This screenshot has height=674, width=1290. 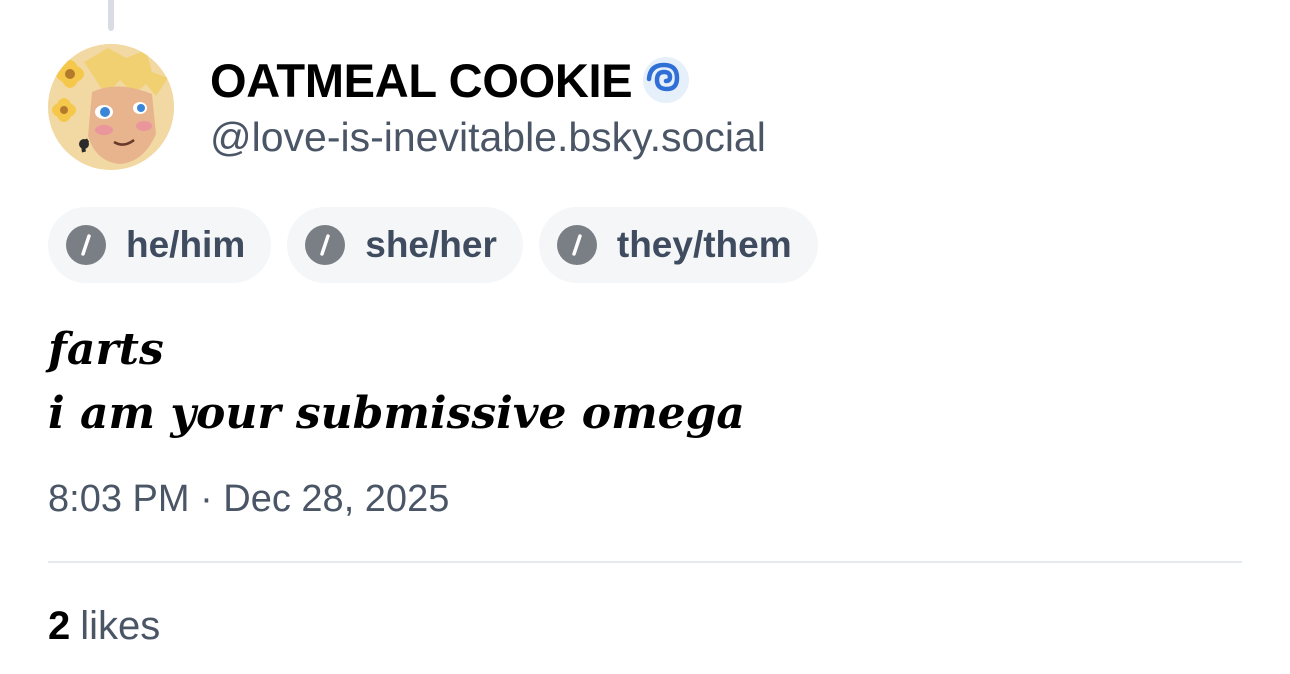 I want to click on pronoun-pill-he-him: he/him, so click(x=160, y=245).